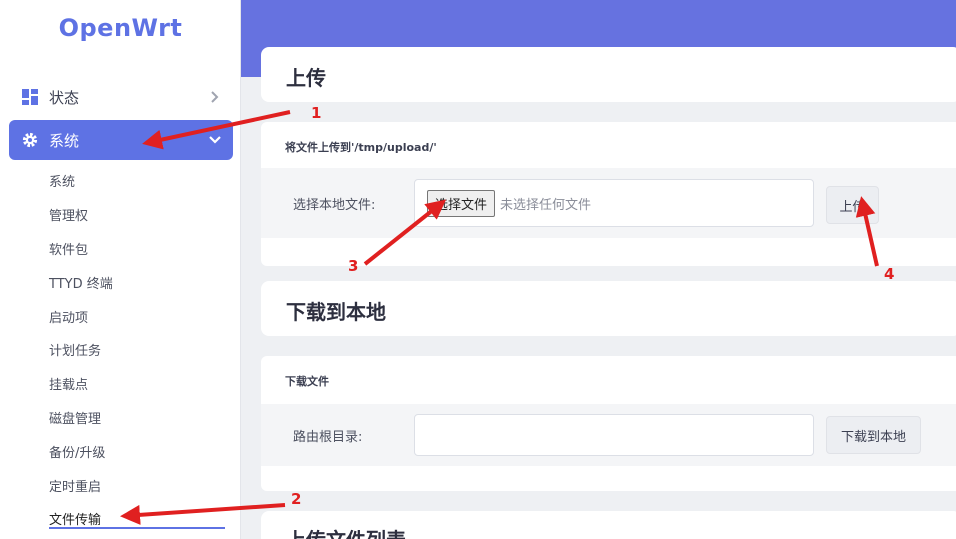 The image size is (956, 539). I want to click on annotation-number-3: 3, so click(353, 266).